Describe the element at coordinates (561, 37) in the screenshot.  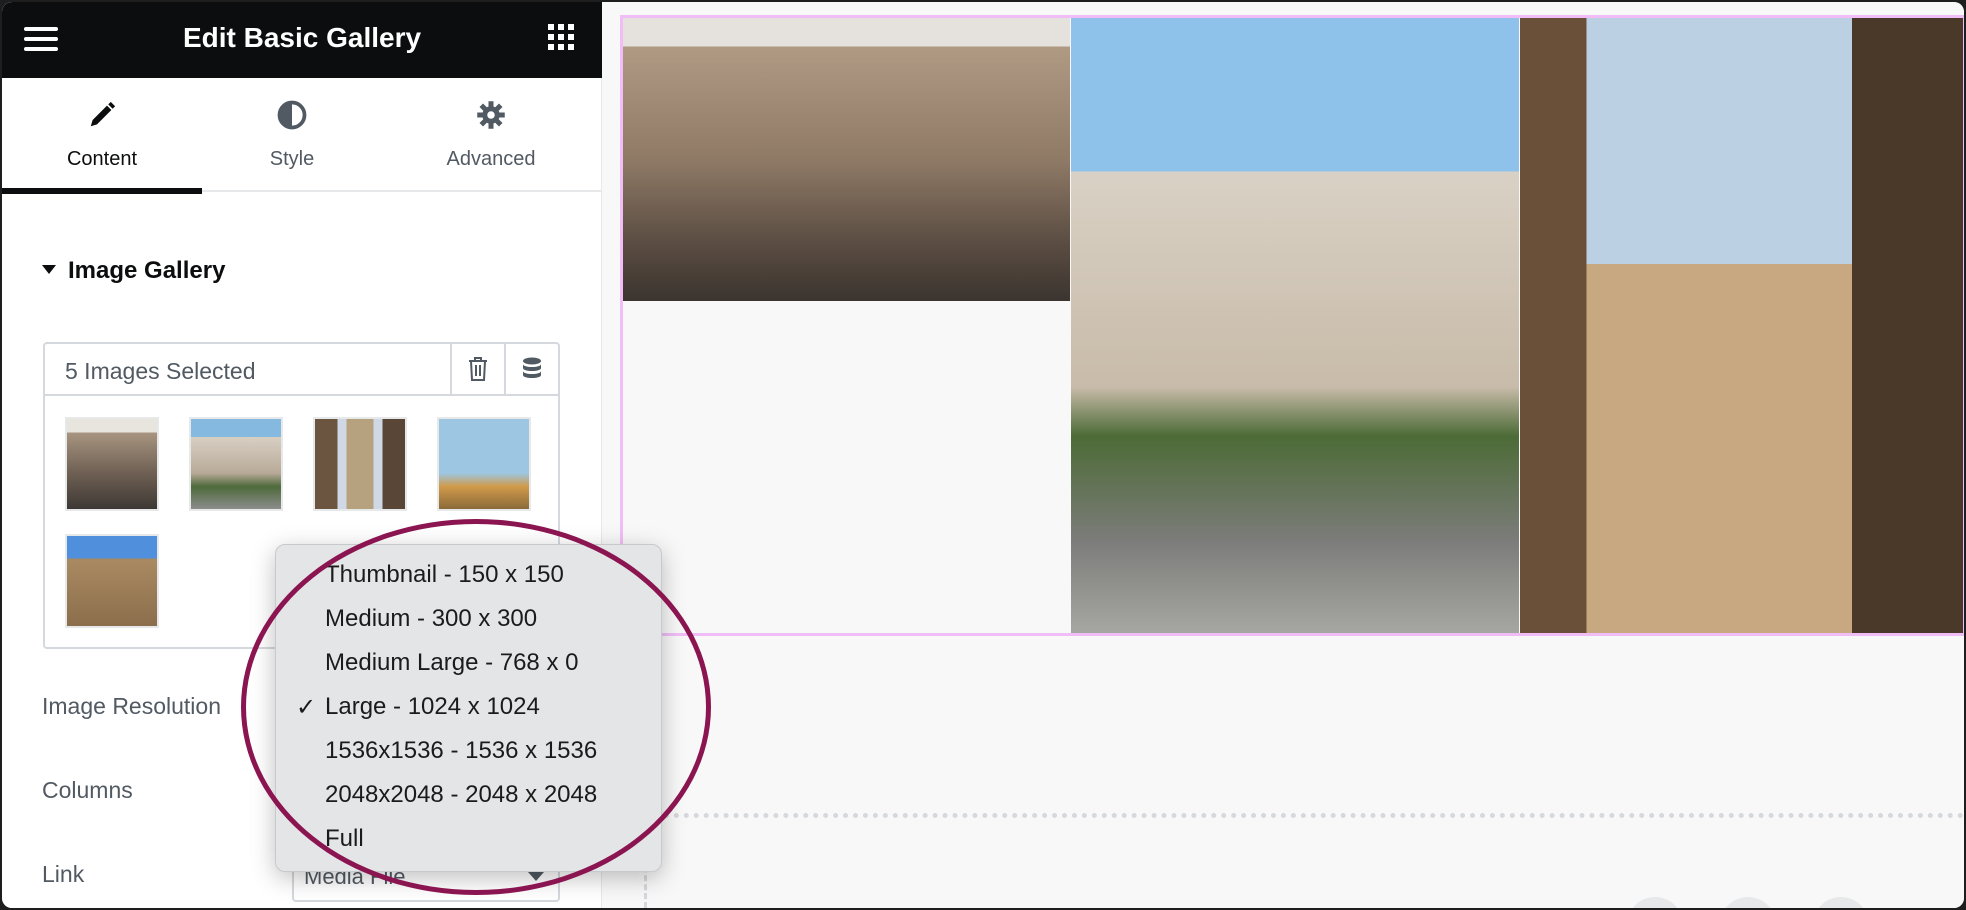
I see `grid-icon` at that location.